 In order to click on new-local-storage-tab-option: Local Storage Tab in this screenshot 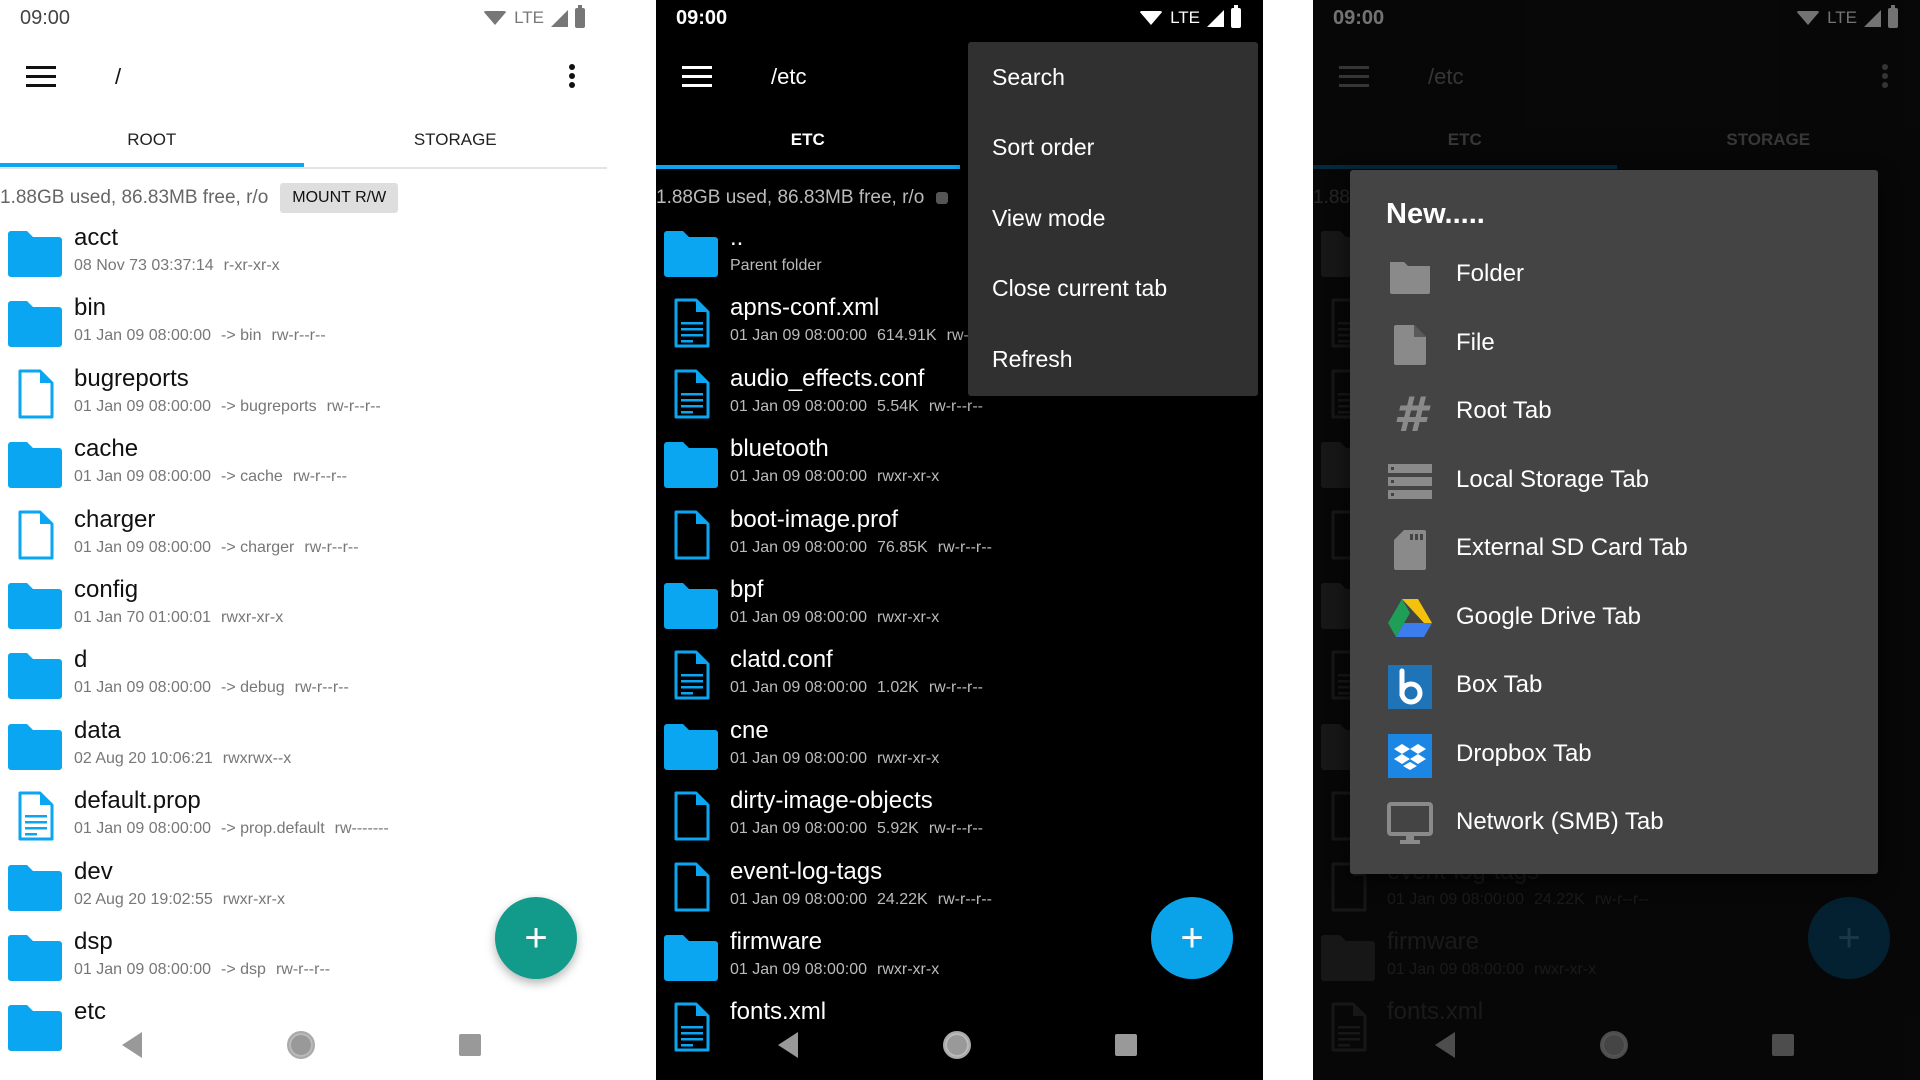, I will do `click(1621, 482)`.